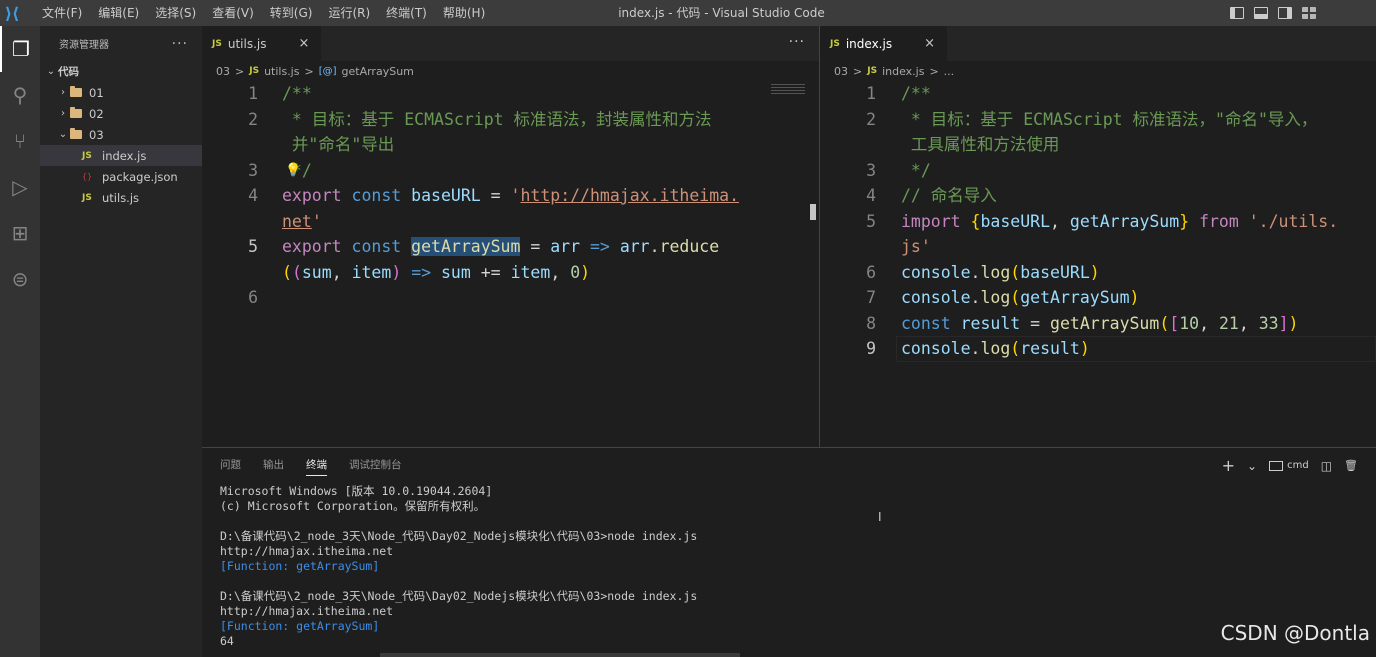 The image size is (1376, 657). I want to click on code-token: ), so click(396, 272).